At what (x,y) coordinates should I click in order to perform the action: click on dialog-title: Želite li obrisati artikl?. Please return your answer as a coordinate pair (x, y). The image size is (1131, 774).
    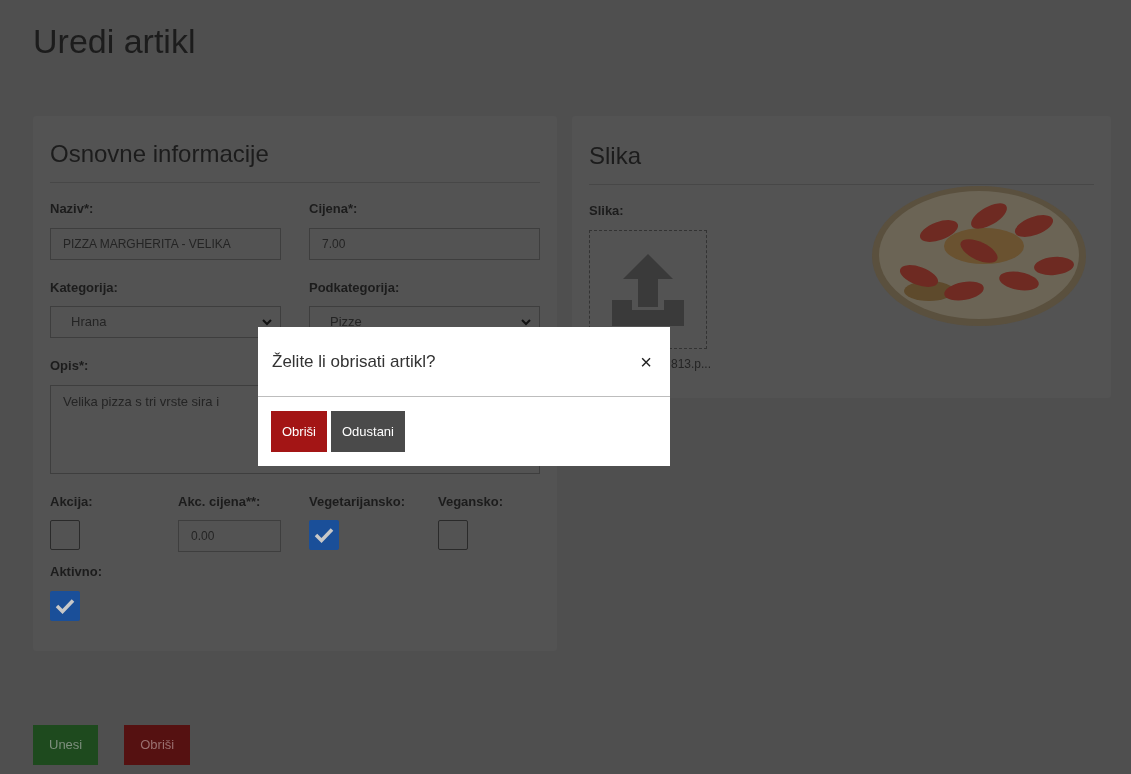
    Looking at the image, I should click on (354, 361).